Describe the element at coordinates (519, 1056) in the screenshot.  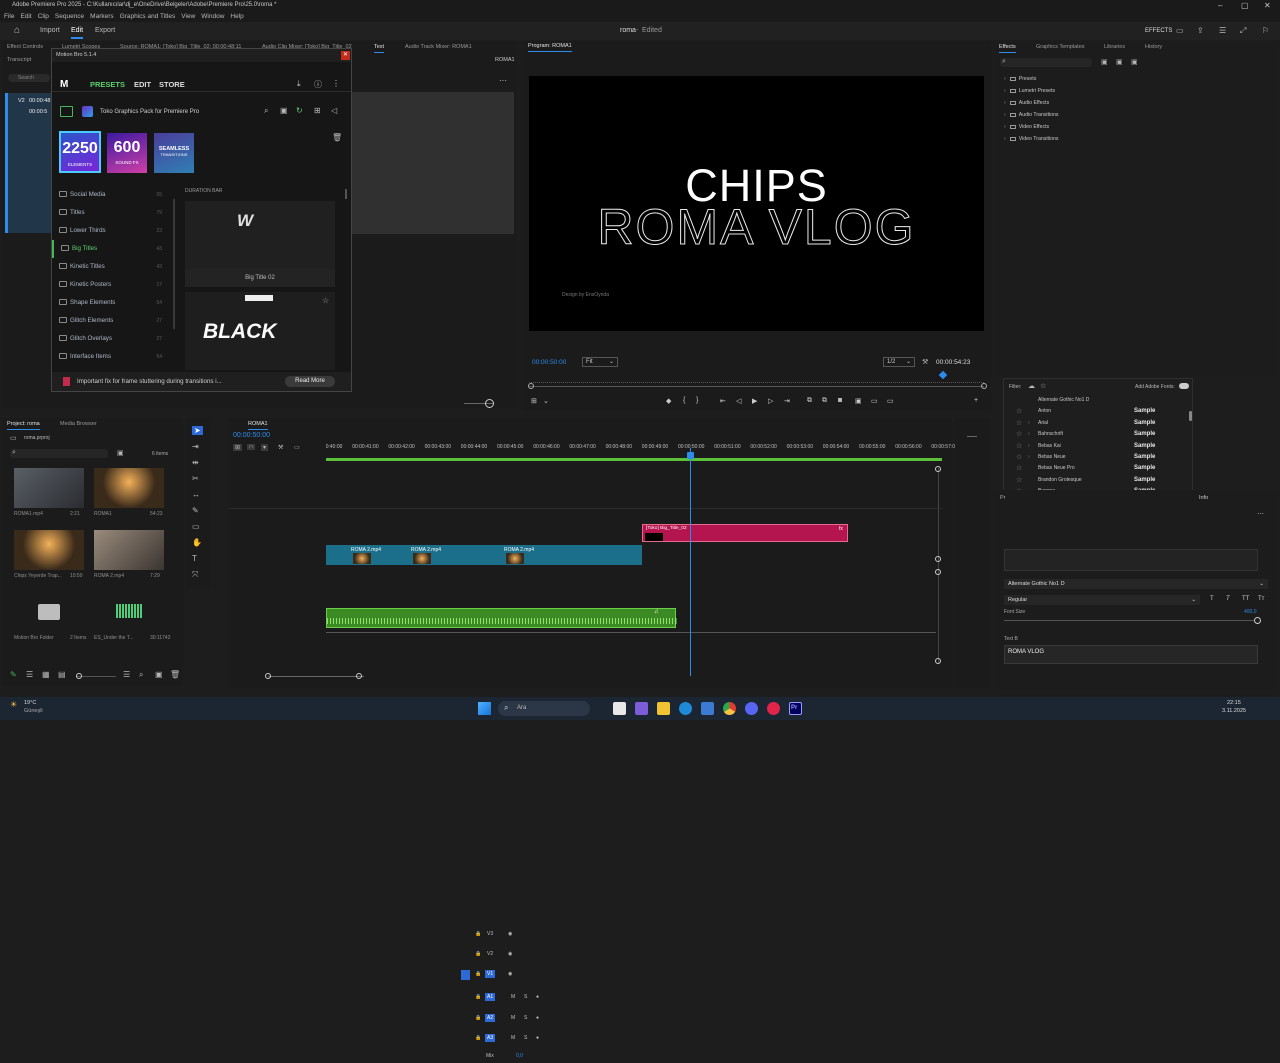
I see `mix-value: 0,0` at that location.